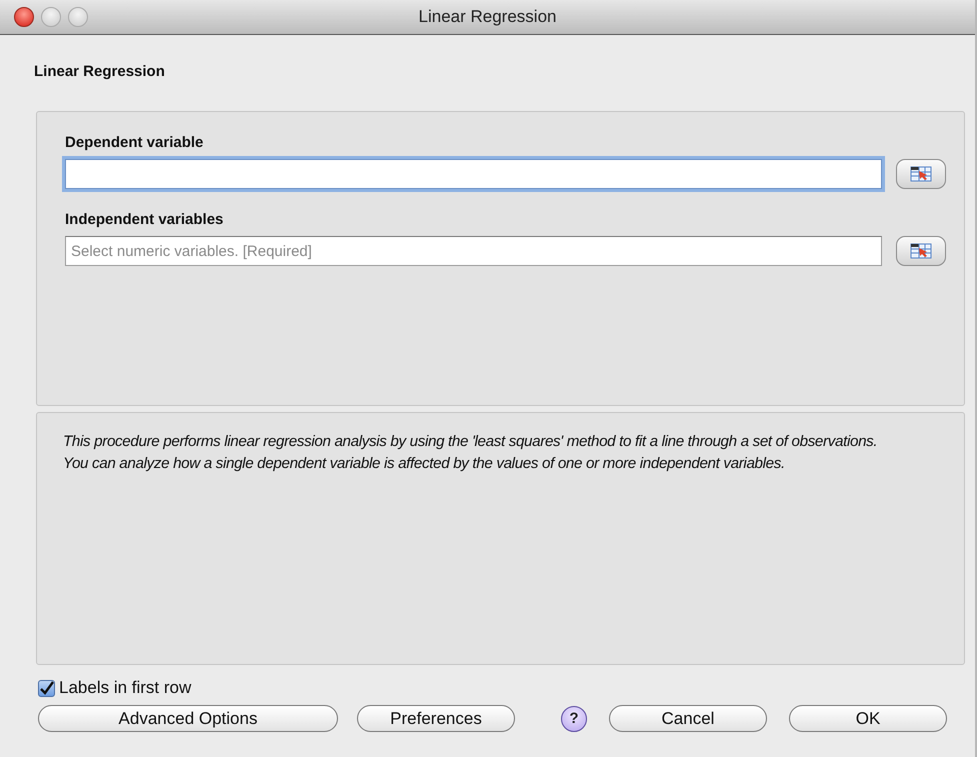 The height and width of the screenshot is (757, 977). I want to click on field-label: Independent variables, so click(144, 219).